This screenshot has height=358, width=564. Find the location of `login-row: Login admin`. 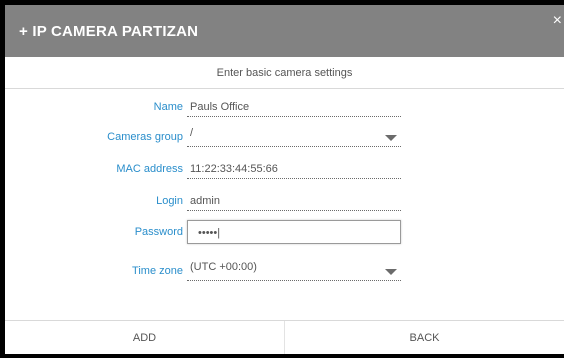

login-row: Login admin is located at coordinates (284, 201).